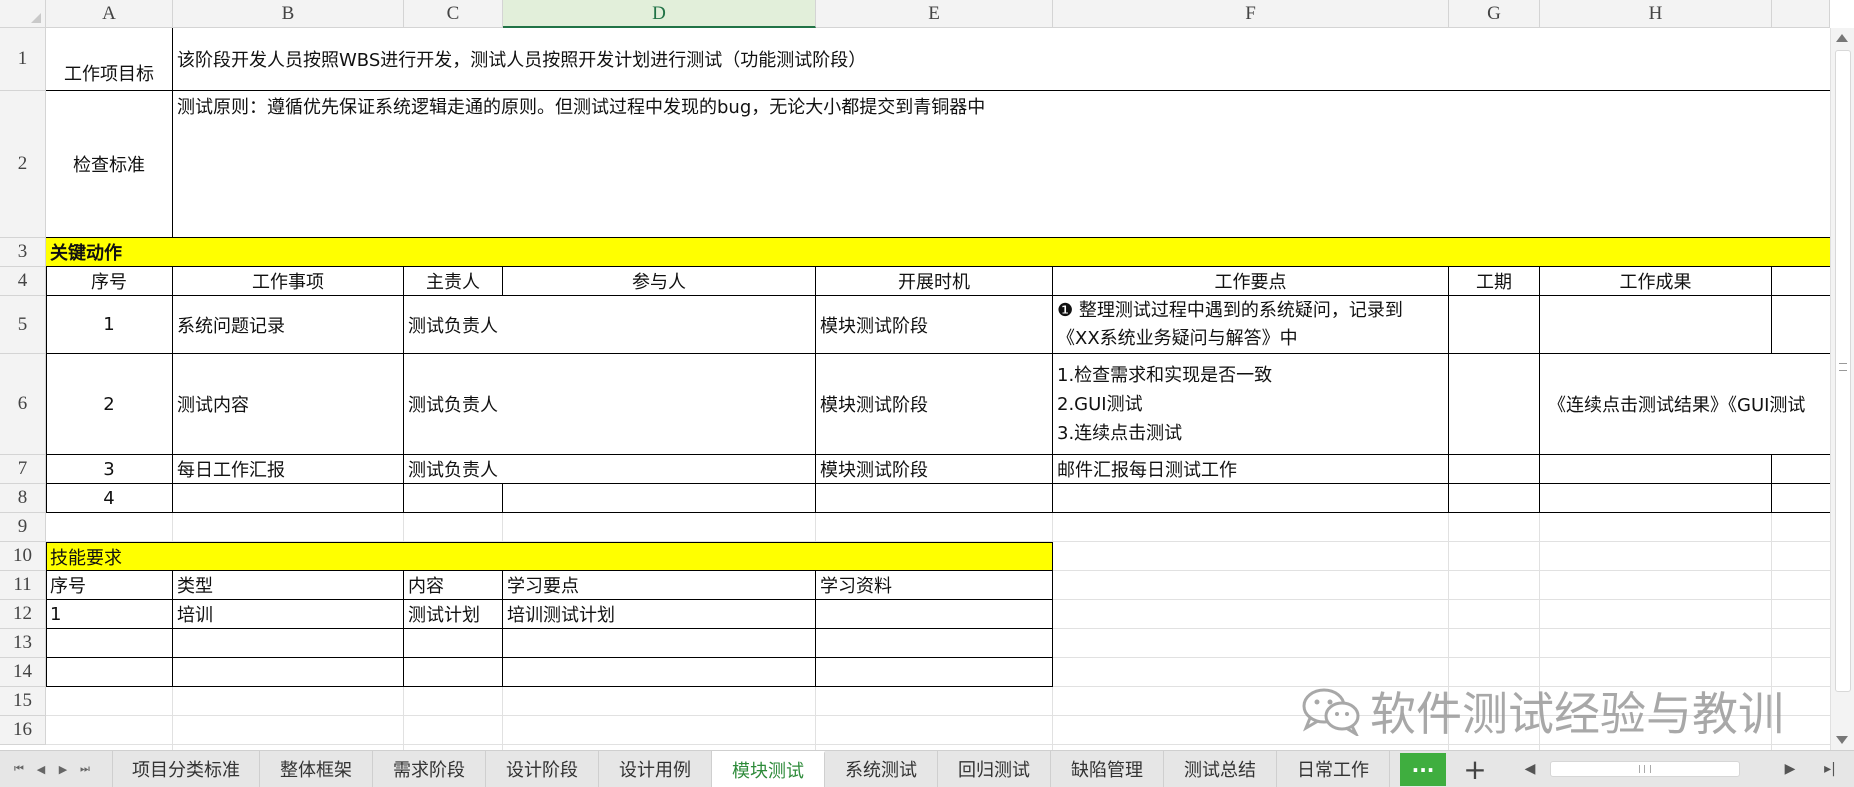 The width and height of the screenshot is (1854, 787). What do you see at coordinates (1801, 14) in the screenshot?
I see `column-header-i` at bounding box center [1801, 14].